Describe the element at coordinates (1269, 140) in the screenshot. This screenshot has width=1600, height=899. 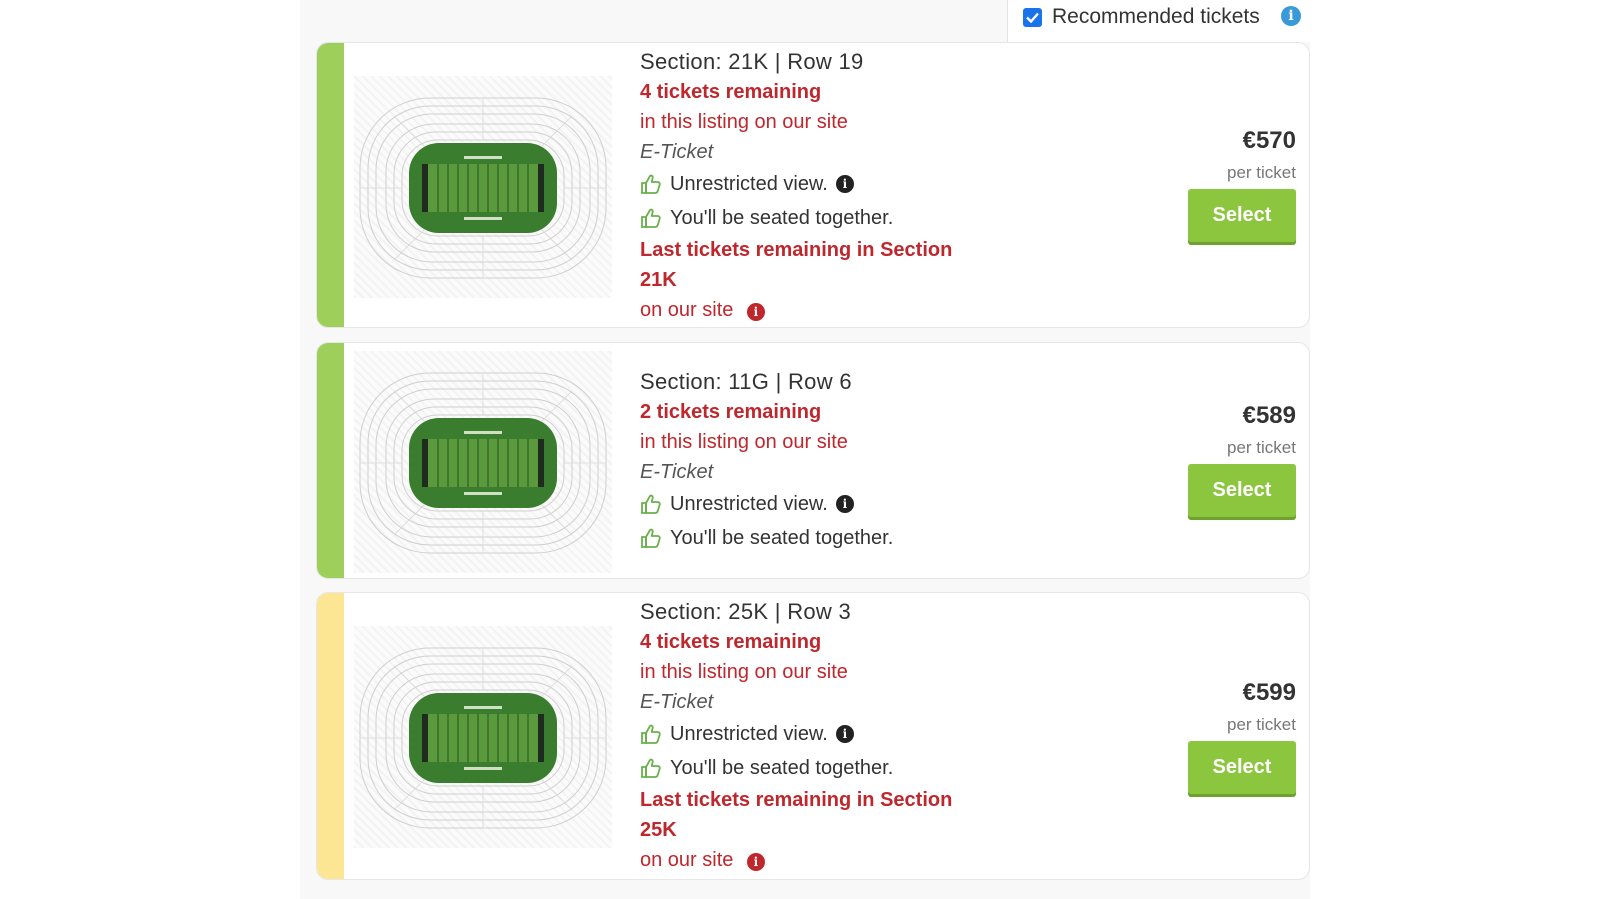
I see `ticket-price: €570` at that location.